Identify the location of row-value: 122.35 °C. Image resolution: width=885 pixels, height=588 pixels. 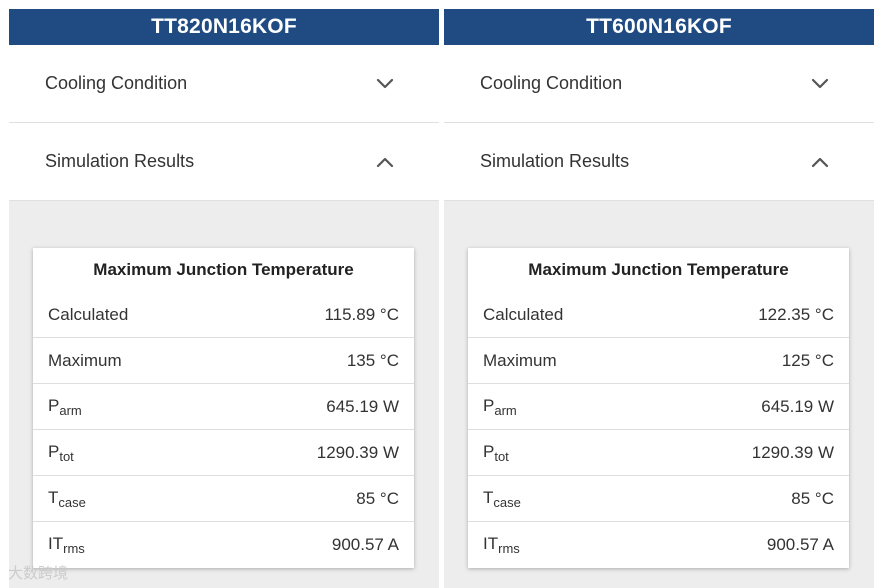
(796, 314).